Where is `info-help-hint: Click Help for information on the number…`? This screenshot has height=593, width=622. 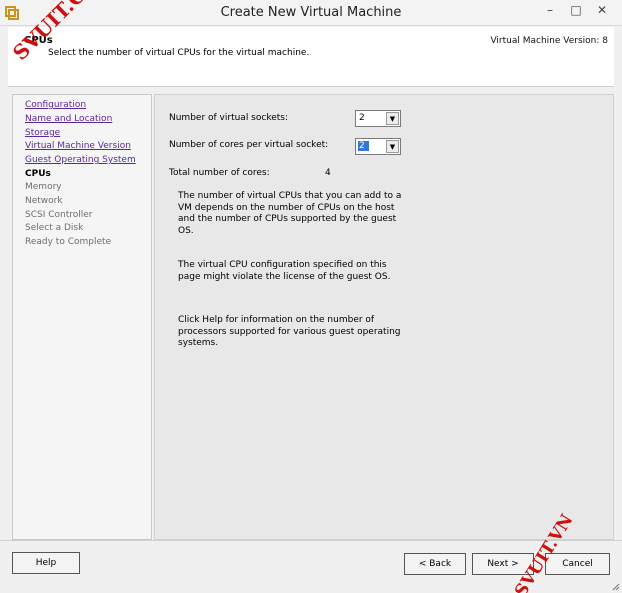
info-help-hint: Click Help for information on the number… is located at coordinates (289, 331).